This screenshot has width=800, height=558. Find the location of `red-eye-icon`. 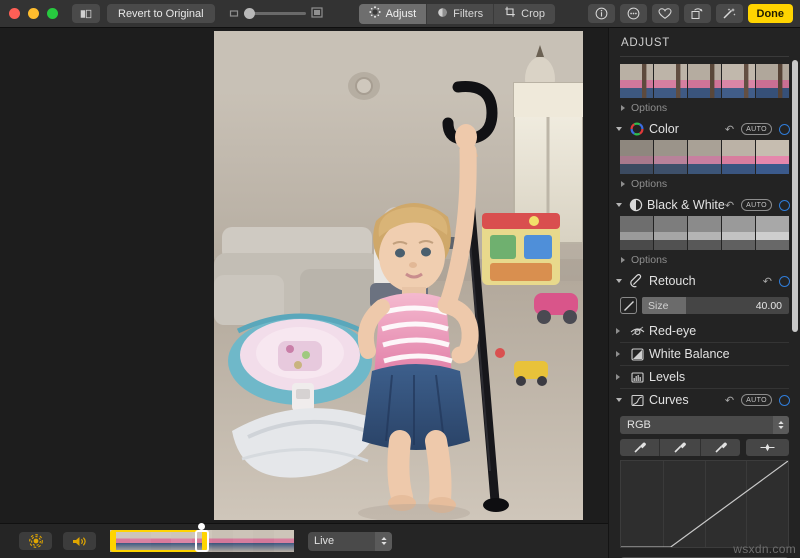

red-eye-icon is located at coordinates (637, 331).